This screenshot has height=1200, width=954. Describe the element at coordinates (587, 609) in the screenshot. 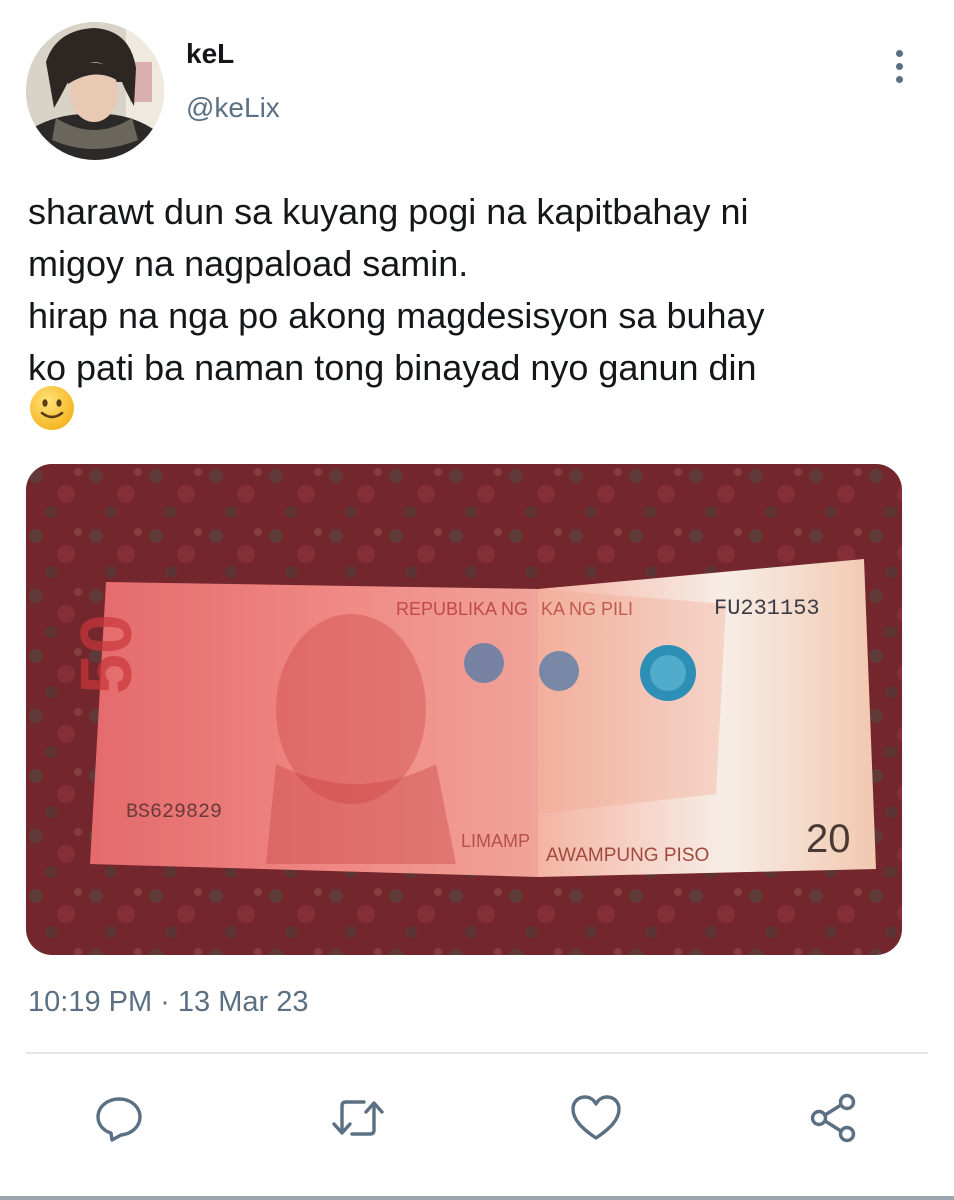

I see `banknote-header-right: KA NG PILI` at that location.